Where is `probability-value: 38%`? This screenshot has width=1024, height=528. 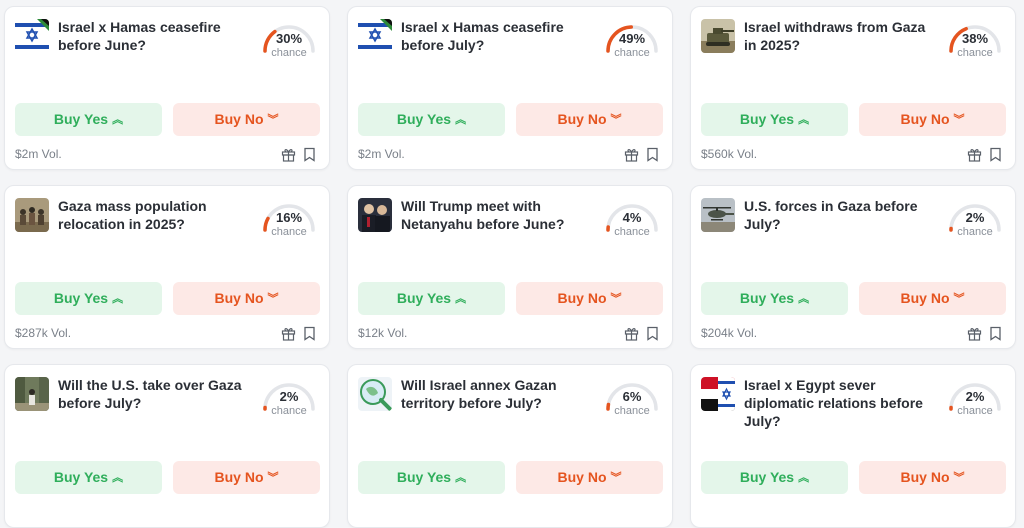
probability-value: 38% is located at coordinates (975, 38).